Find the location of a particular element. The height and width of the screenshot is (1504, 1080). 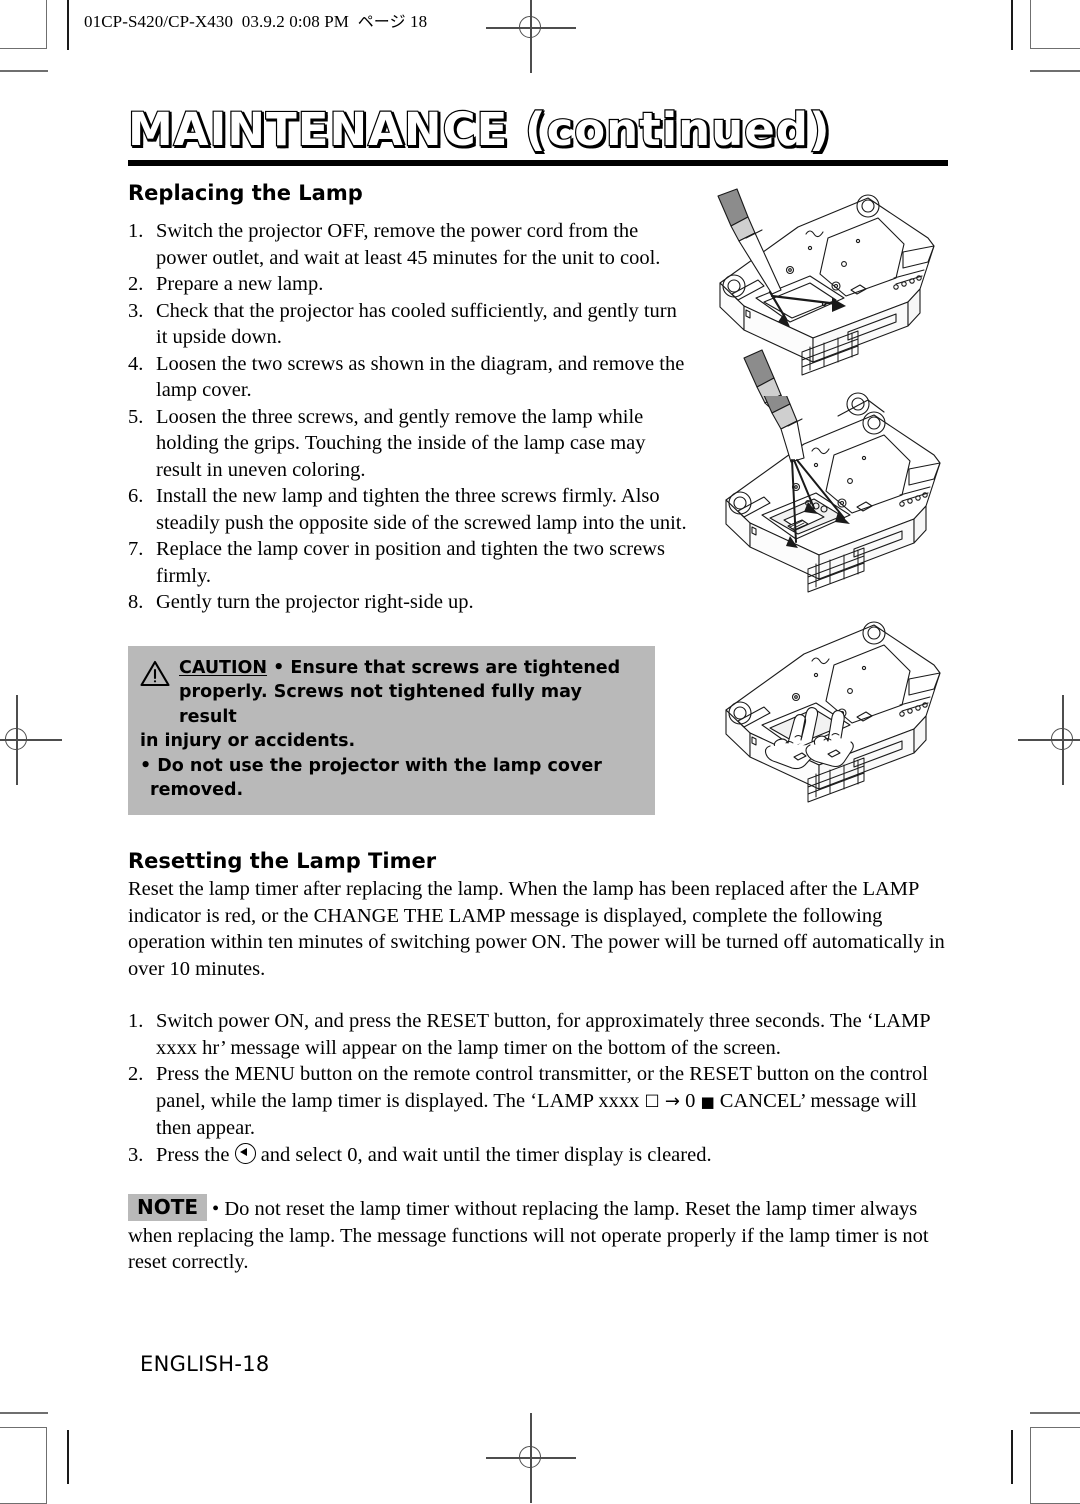

step-number: 7. is located at coordinates (136, 549).